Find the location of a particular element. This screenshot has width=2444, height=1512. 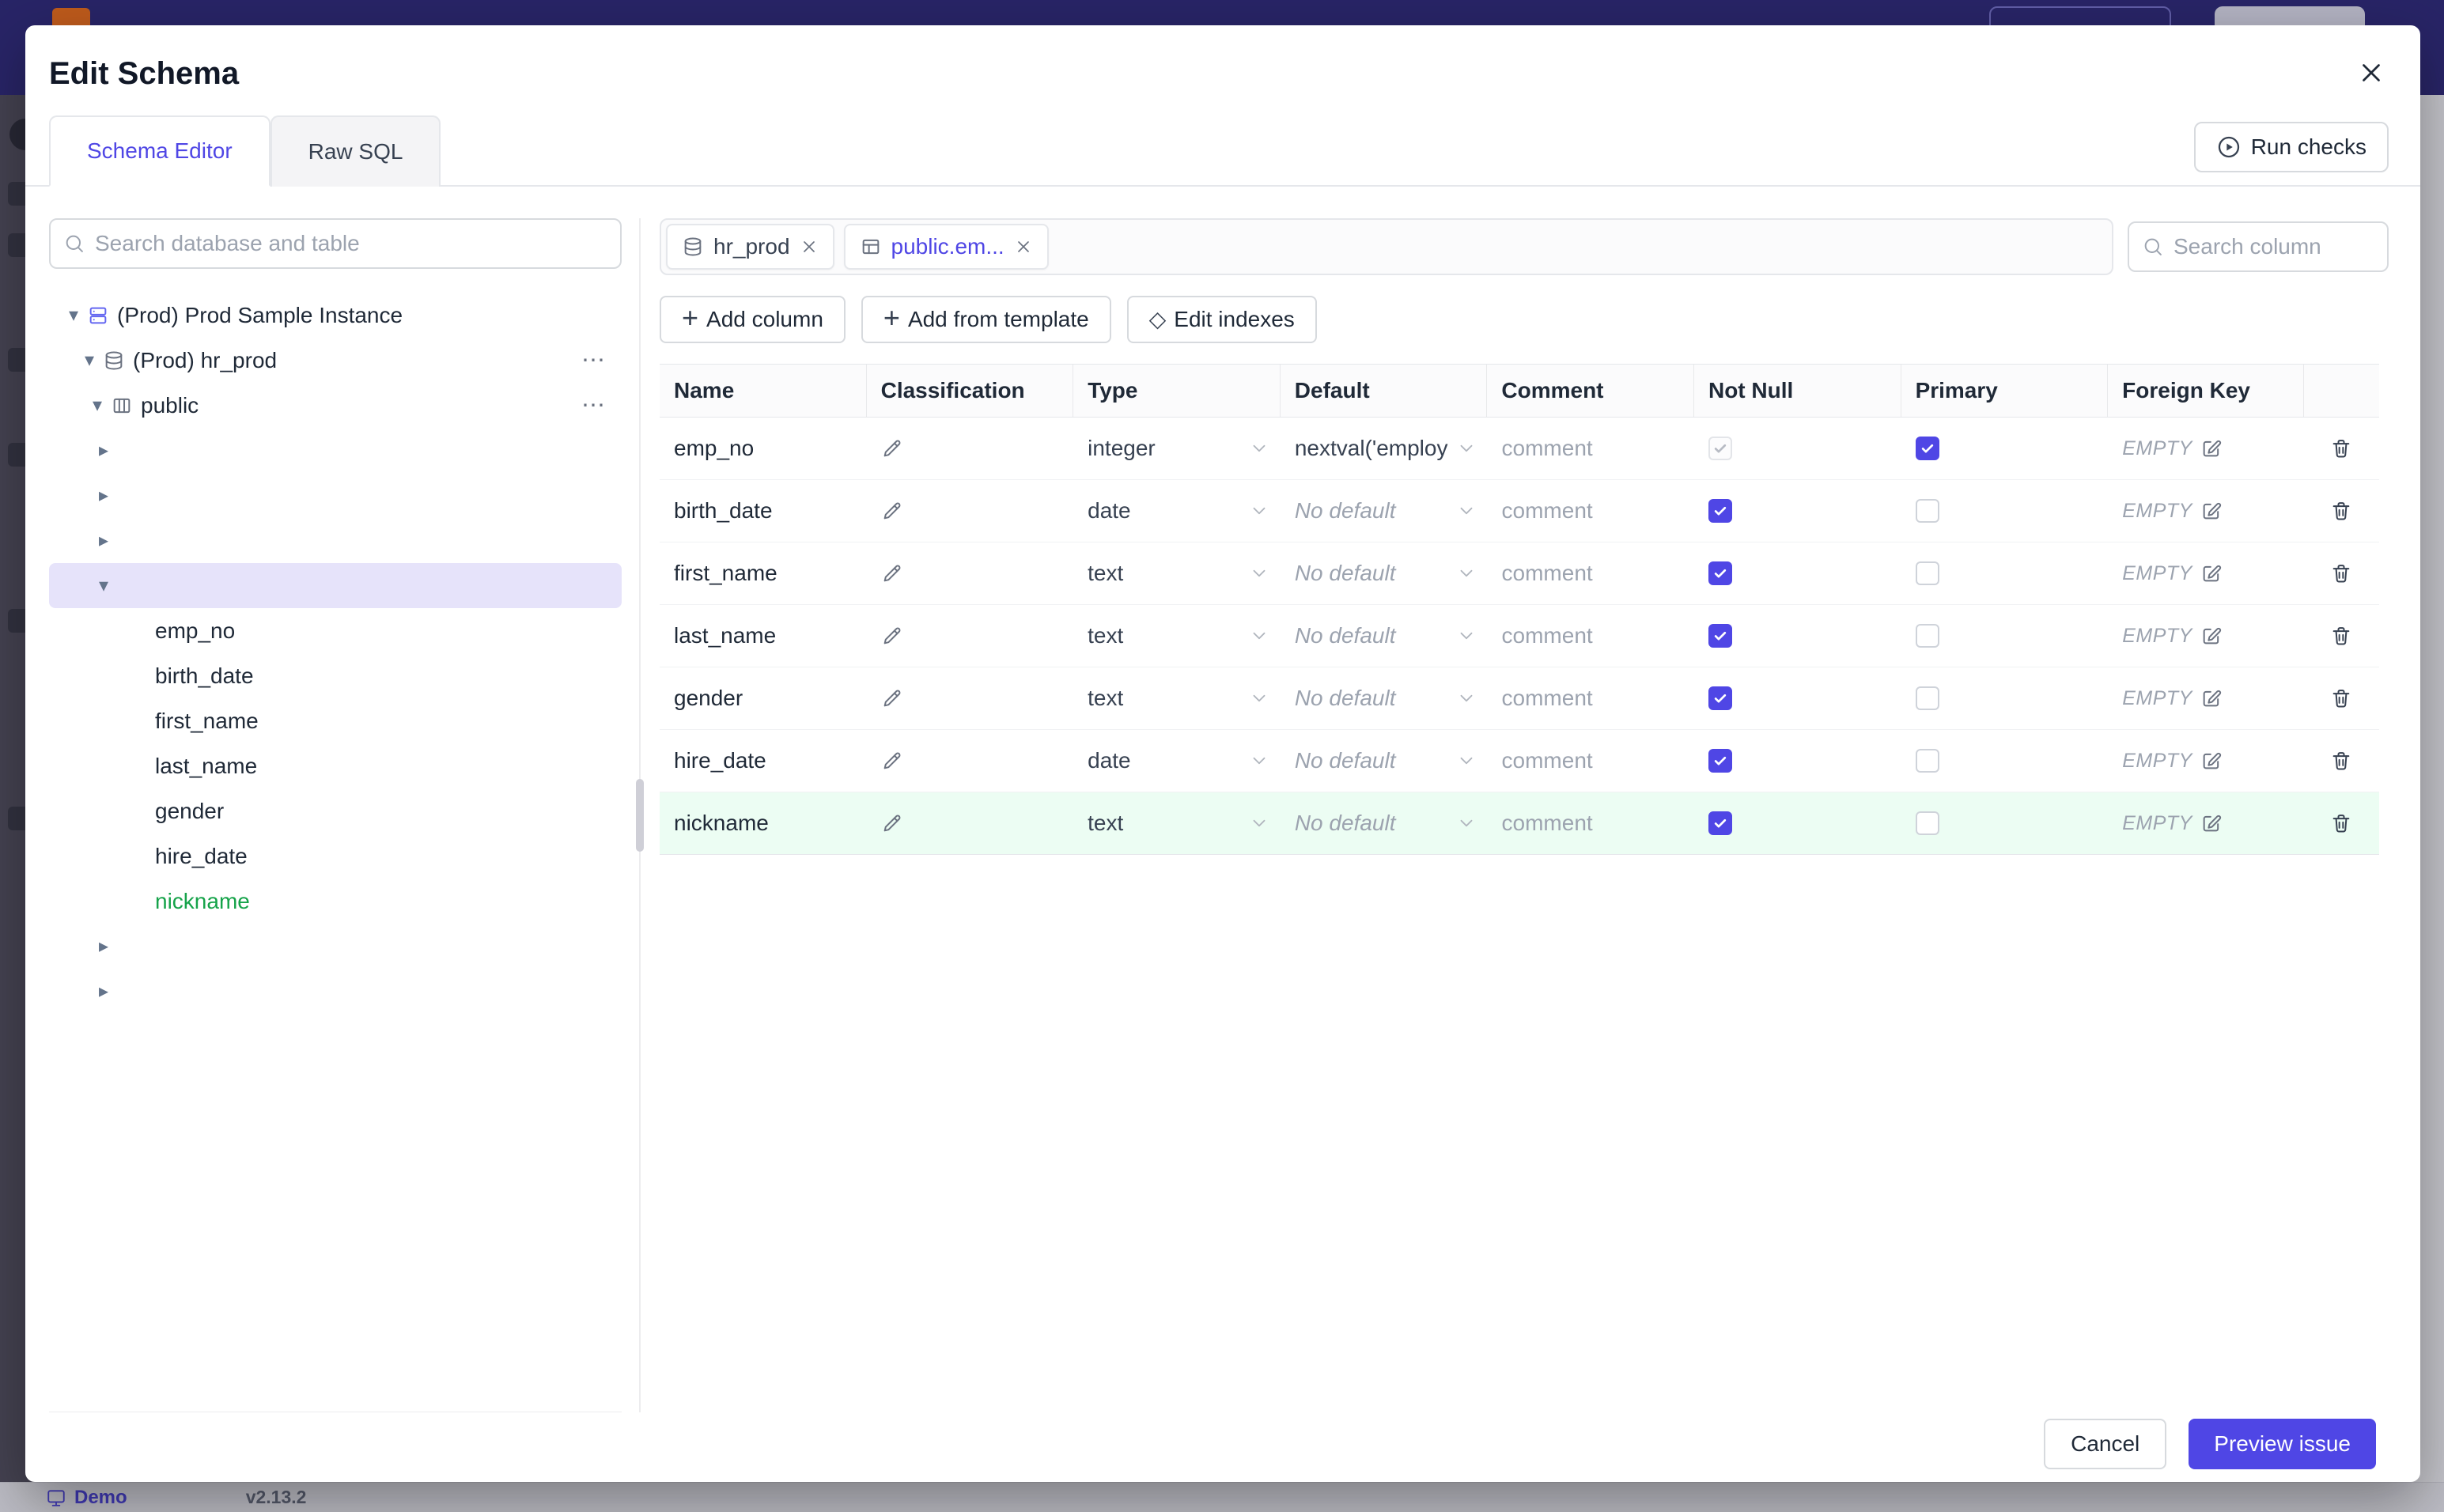

tree-item-dept-emp: ▸dept_emp⋯ is located at coordinates (335, 495).